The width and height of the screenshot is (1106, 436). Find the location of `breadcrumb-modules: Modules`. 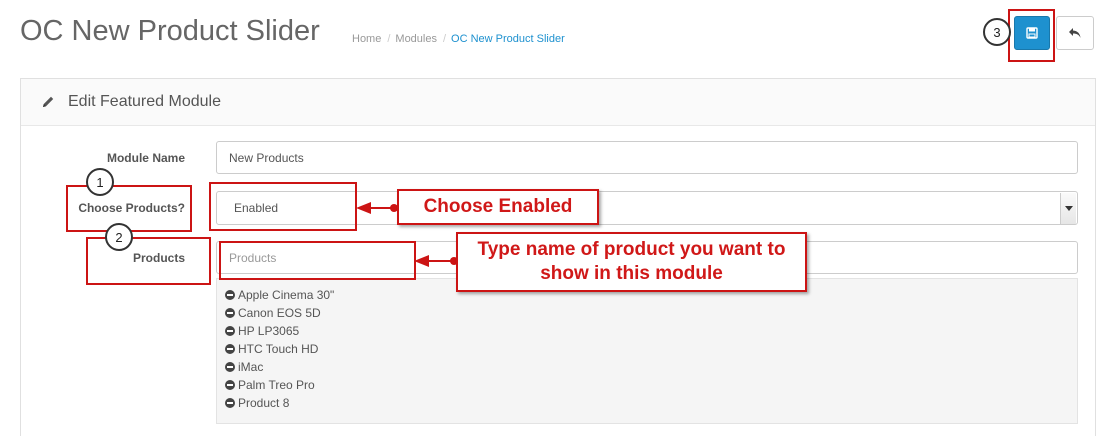

breadcrumb-modules: Modules is located at coordinates (416, 39).